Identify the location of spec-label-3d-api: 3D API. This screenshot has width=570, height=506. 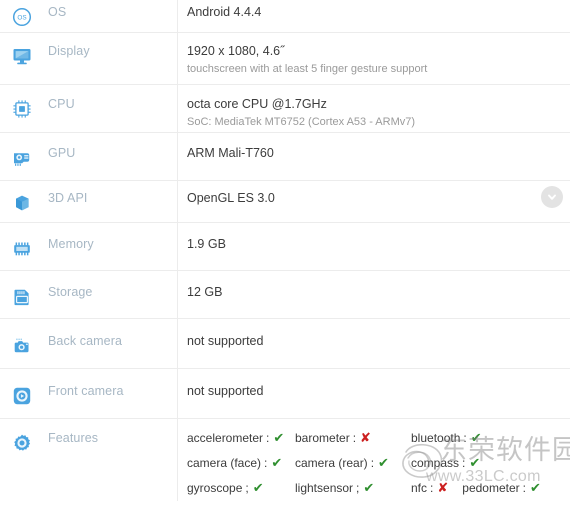
(68, 198).